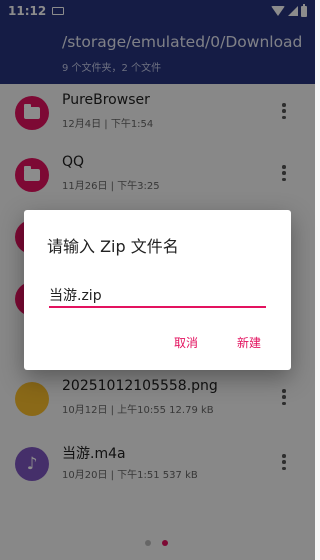  I want to click on dialog-title: 请输入 Zip 文件名, so click(113, 246).